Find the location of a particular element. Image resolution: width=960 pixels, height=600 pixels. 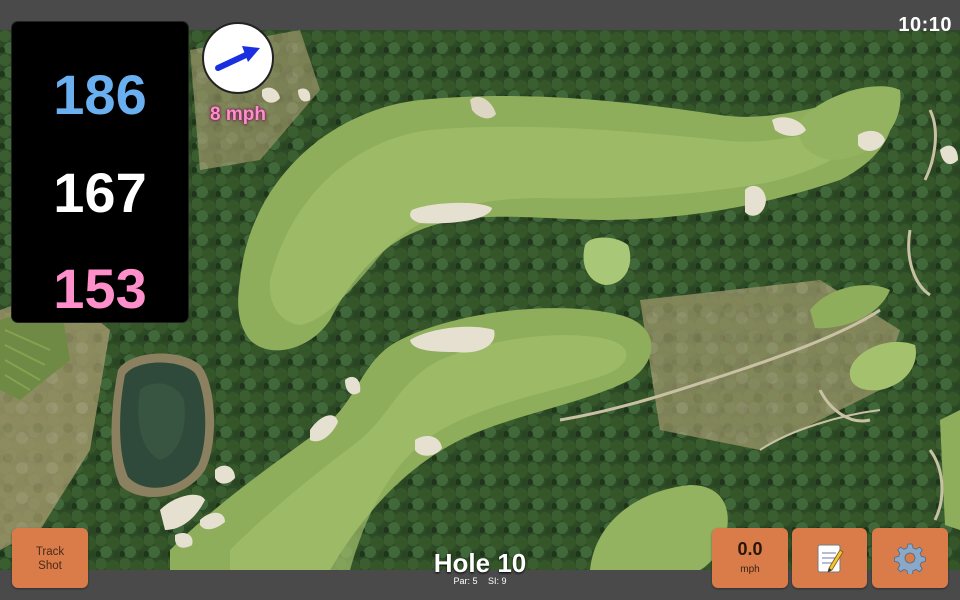

track-shot-label-line1: Track is located at coordinates (50, 552).